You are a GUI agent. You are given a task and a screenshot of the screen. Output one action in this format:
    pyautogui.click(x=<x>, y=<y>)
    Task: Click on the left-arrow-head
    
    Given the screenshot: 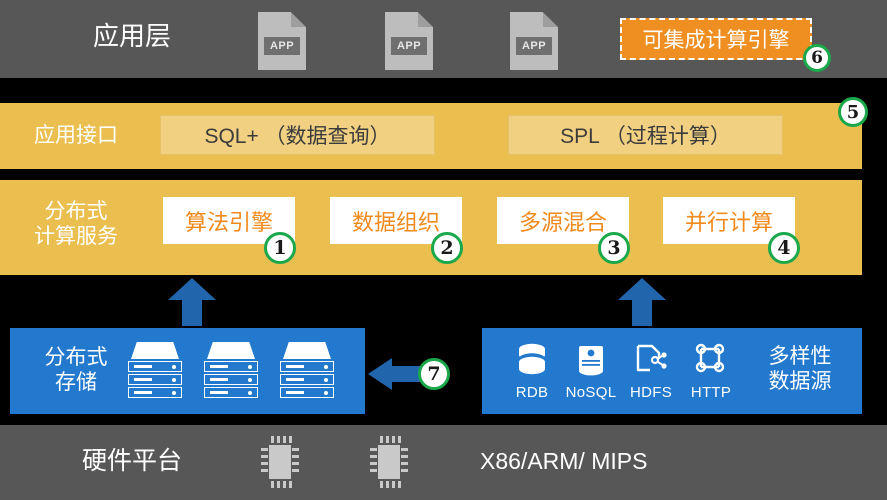 What is the action you would take?
    pyautogui.click(x=380, y=374)
    